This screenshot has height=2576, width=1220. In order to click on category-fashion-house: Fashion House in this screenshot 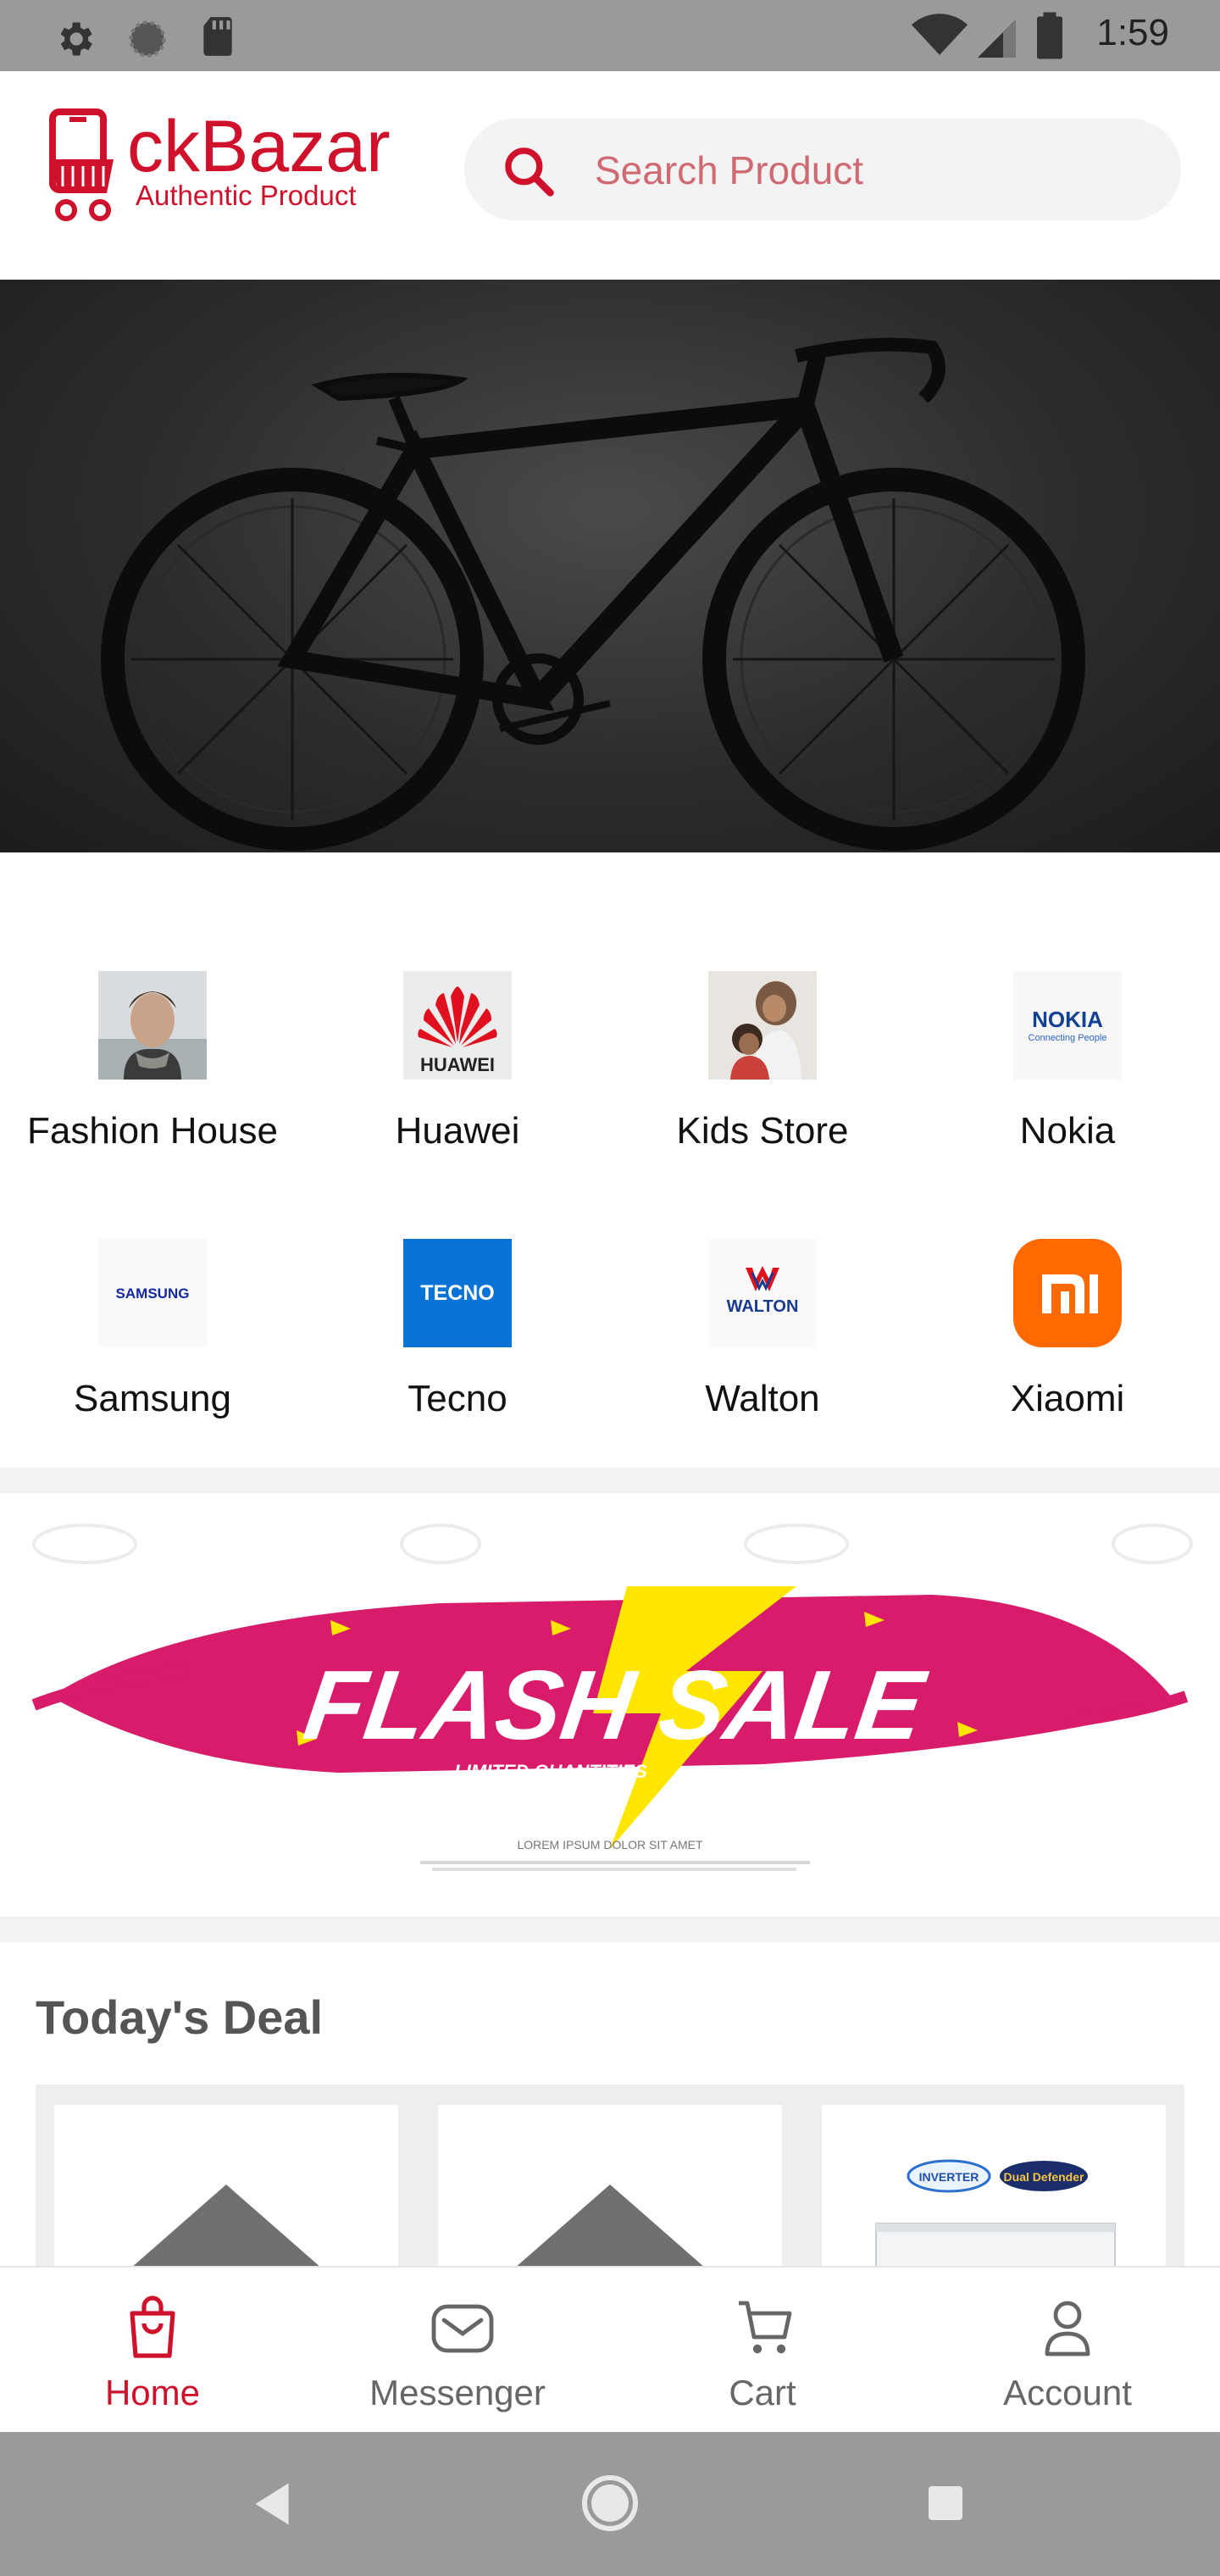, I will do `click(152, 1072)`.